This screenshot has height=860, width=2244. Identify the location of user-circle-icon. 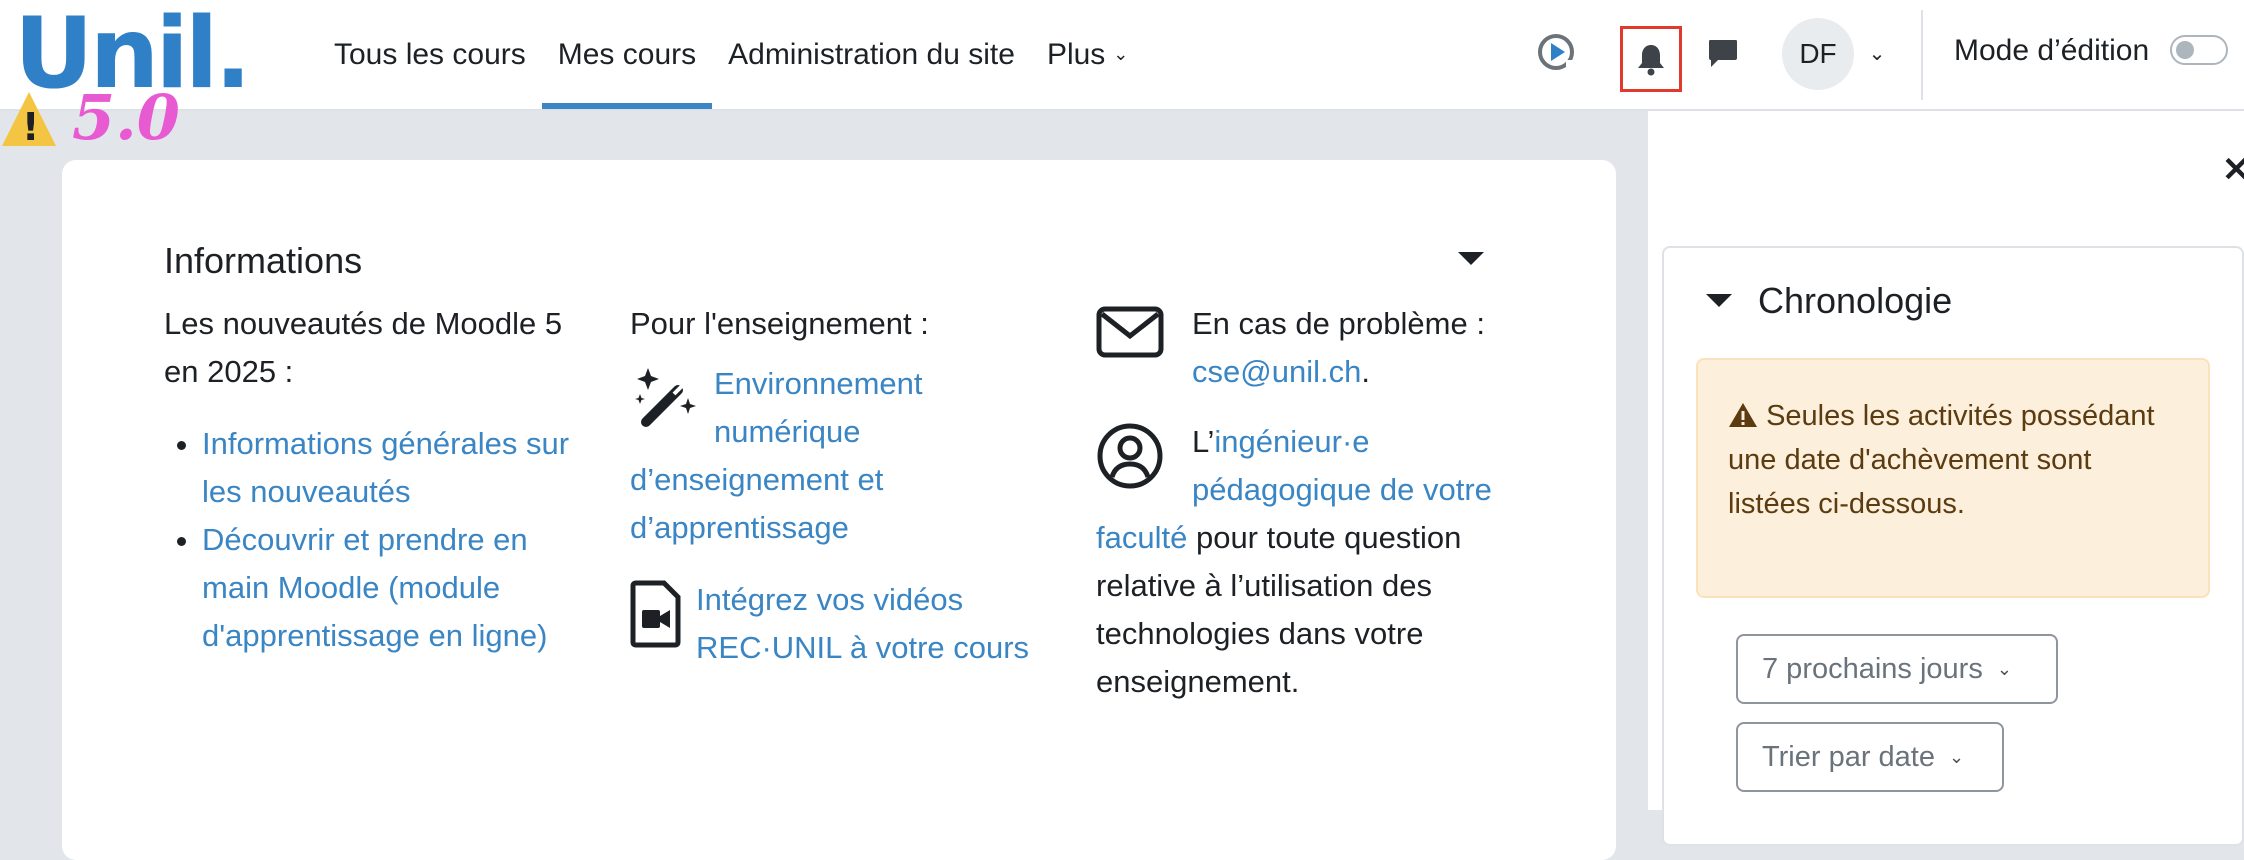
(1130, 456).